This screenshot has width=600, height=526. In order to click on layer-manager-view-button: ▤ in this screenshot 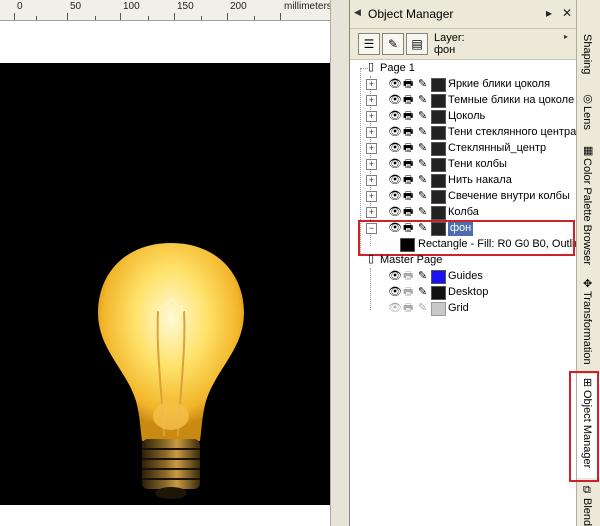, I will do `click(417, 44)`.